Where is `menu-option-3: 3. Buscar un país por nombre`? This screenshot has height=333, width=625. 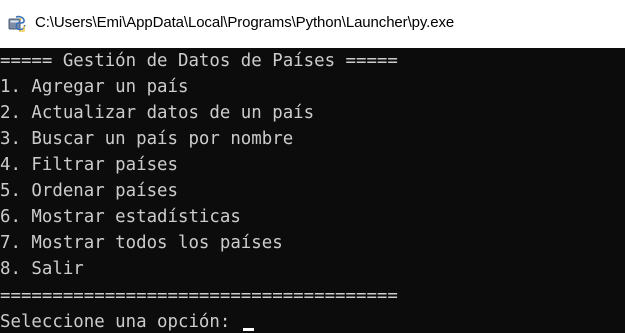
menu-option-3: 3. Buscar un país por nombre is located at coordinates (147, 139).